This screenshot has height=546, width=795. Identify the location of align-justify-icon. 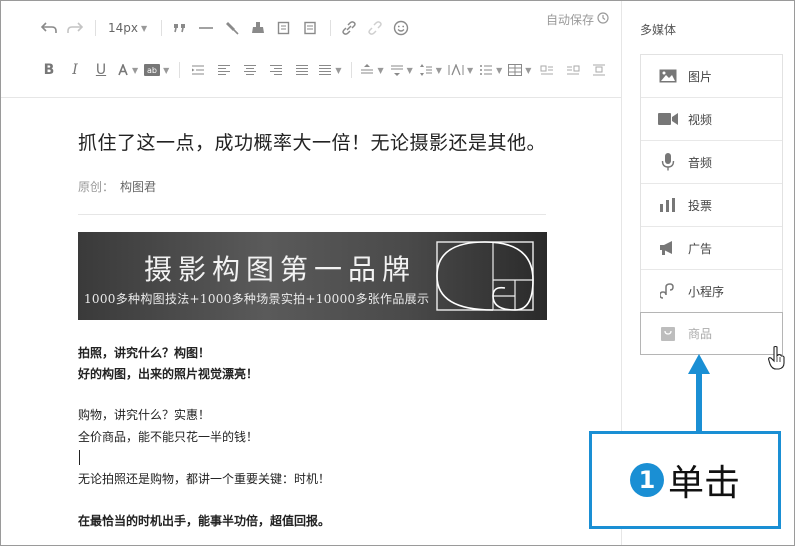
(302, 70).